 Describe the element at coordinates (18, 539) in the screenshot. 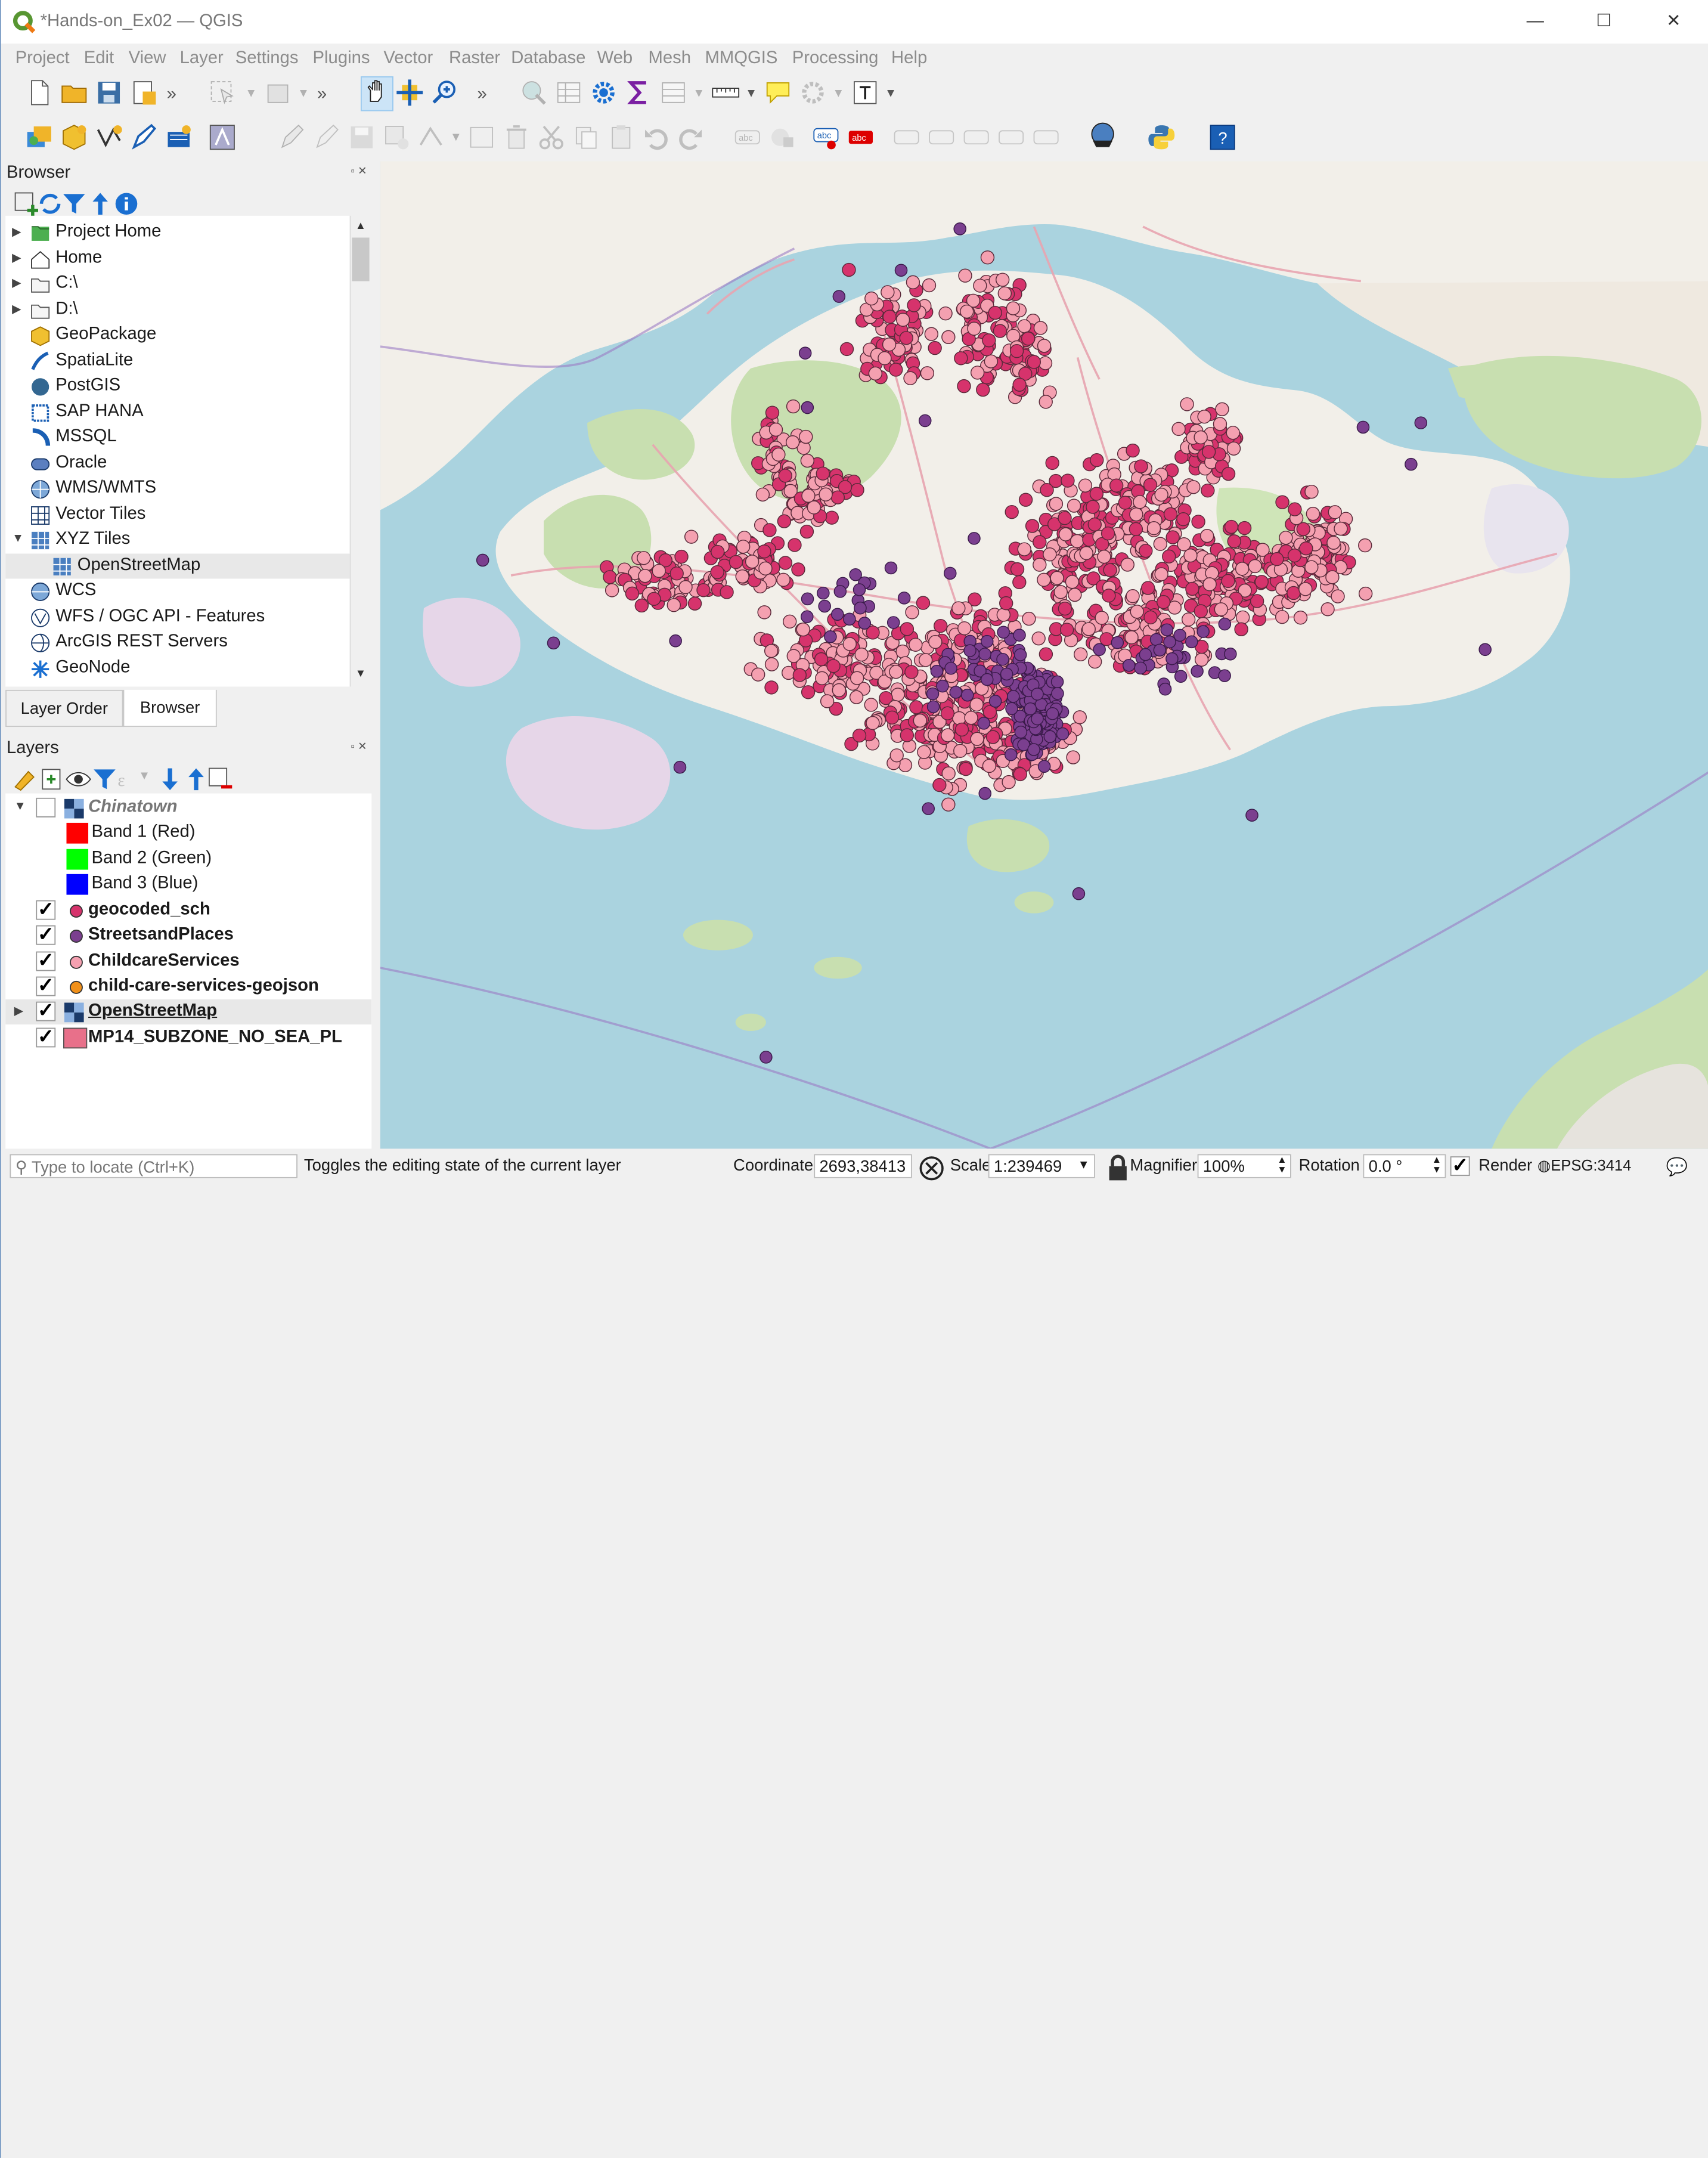

I see `collapse-arrow-icon: ▼` at that location.